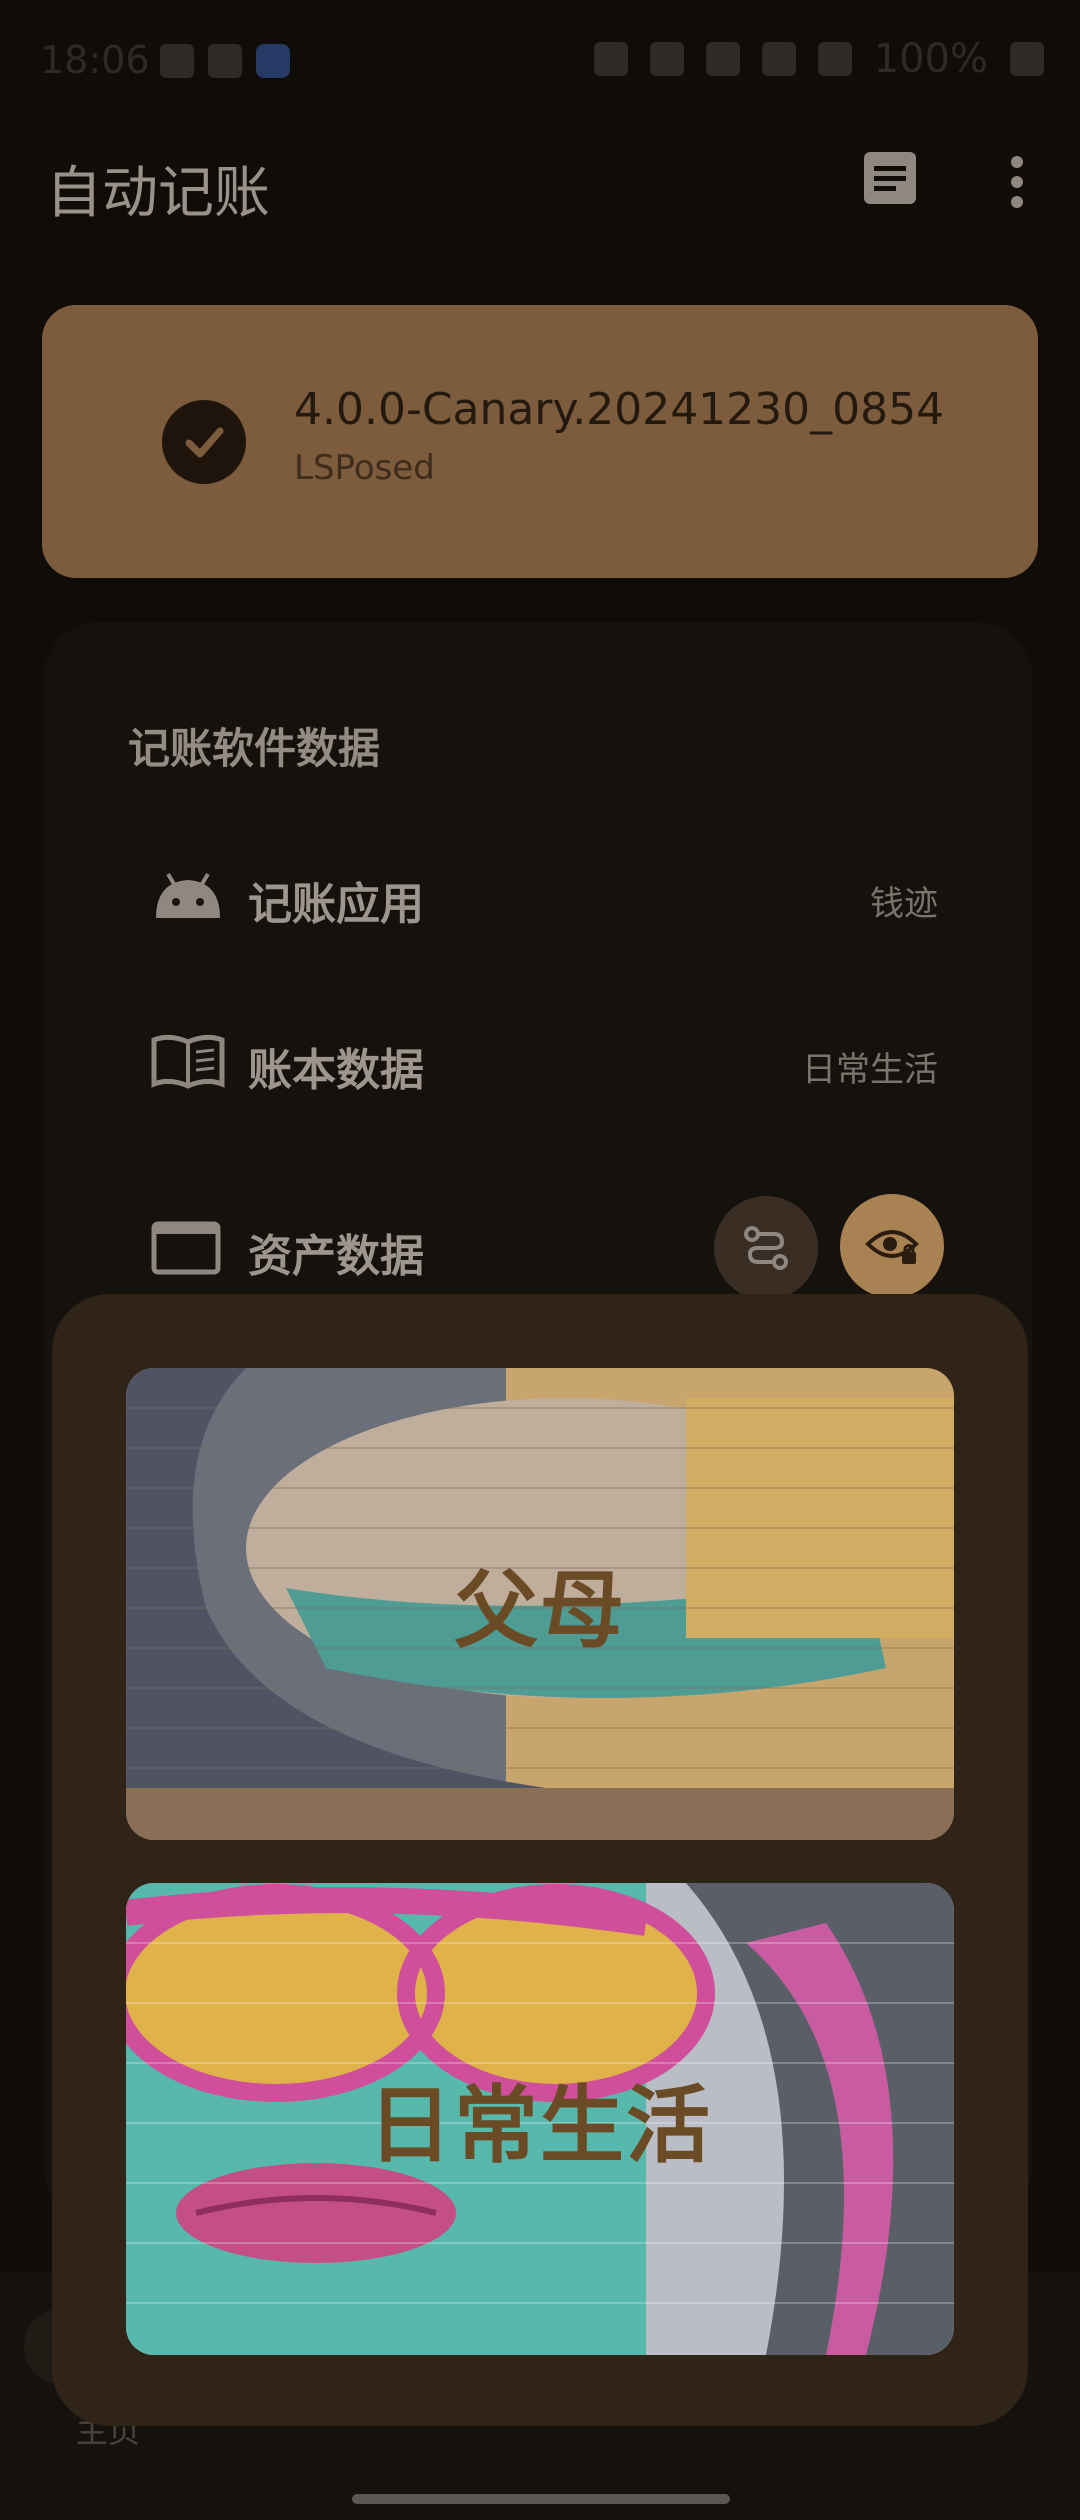  I want to click on notification-icons, so click(225, 61).